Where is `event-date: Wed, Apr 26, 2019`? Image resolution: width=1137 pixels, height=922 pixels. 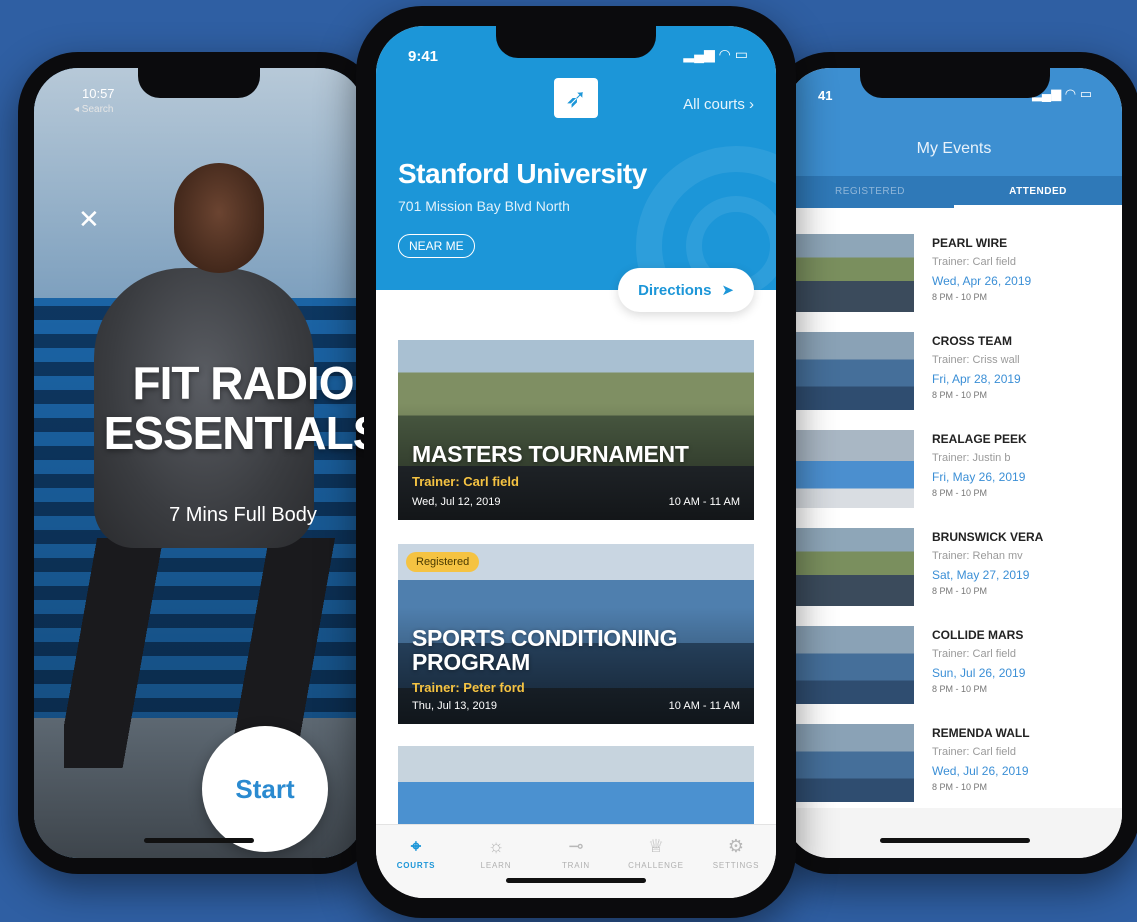 event-date: Wed, Apr 26, 2019 is located at coordinates (982, 281).